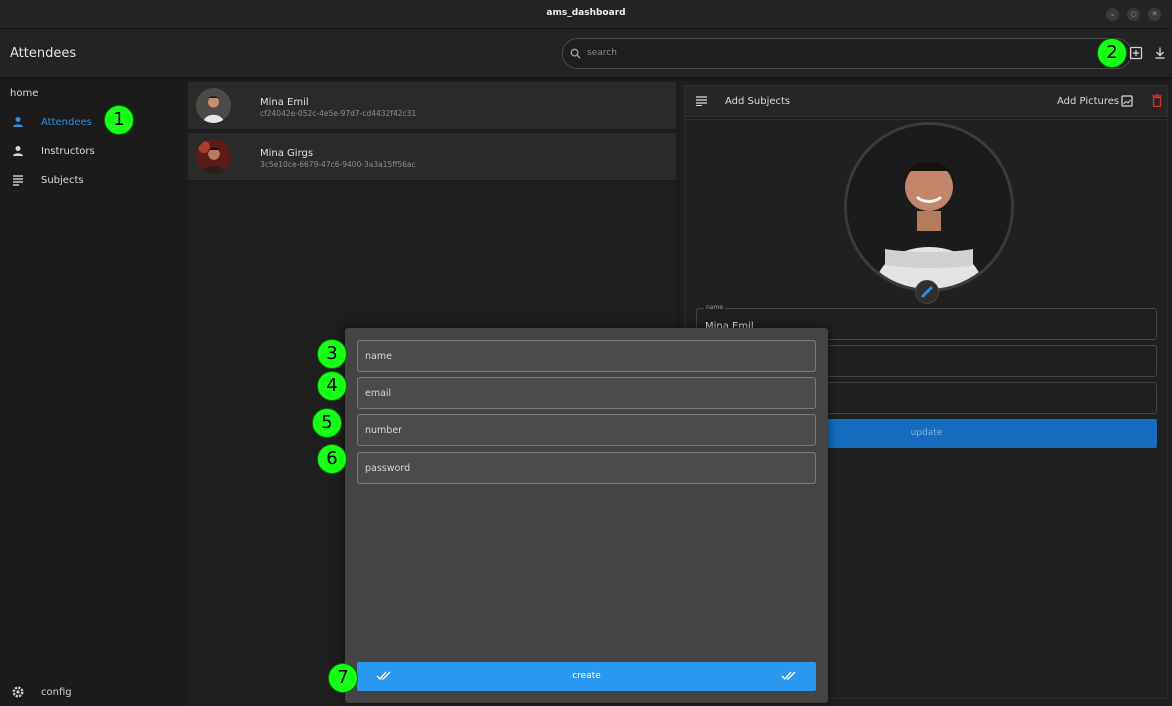  What do you see at coordinates (586, 468) in the screenshot?
I see `password-input: password` at bounding box center [586, 468].